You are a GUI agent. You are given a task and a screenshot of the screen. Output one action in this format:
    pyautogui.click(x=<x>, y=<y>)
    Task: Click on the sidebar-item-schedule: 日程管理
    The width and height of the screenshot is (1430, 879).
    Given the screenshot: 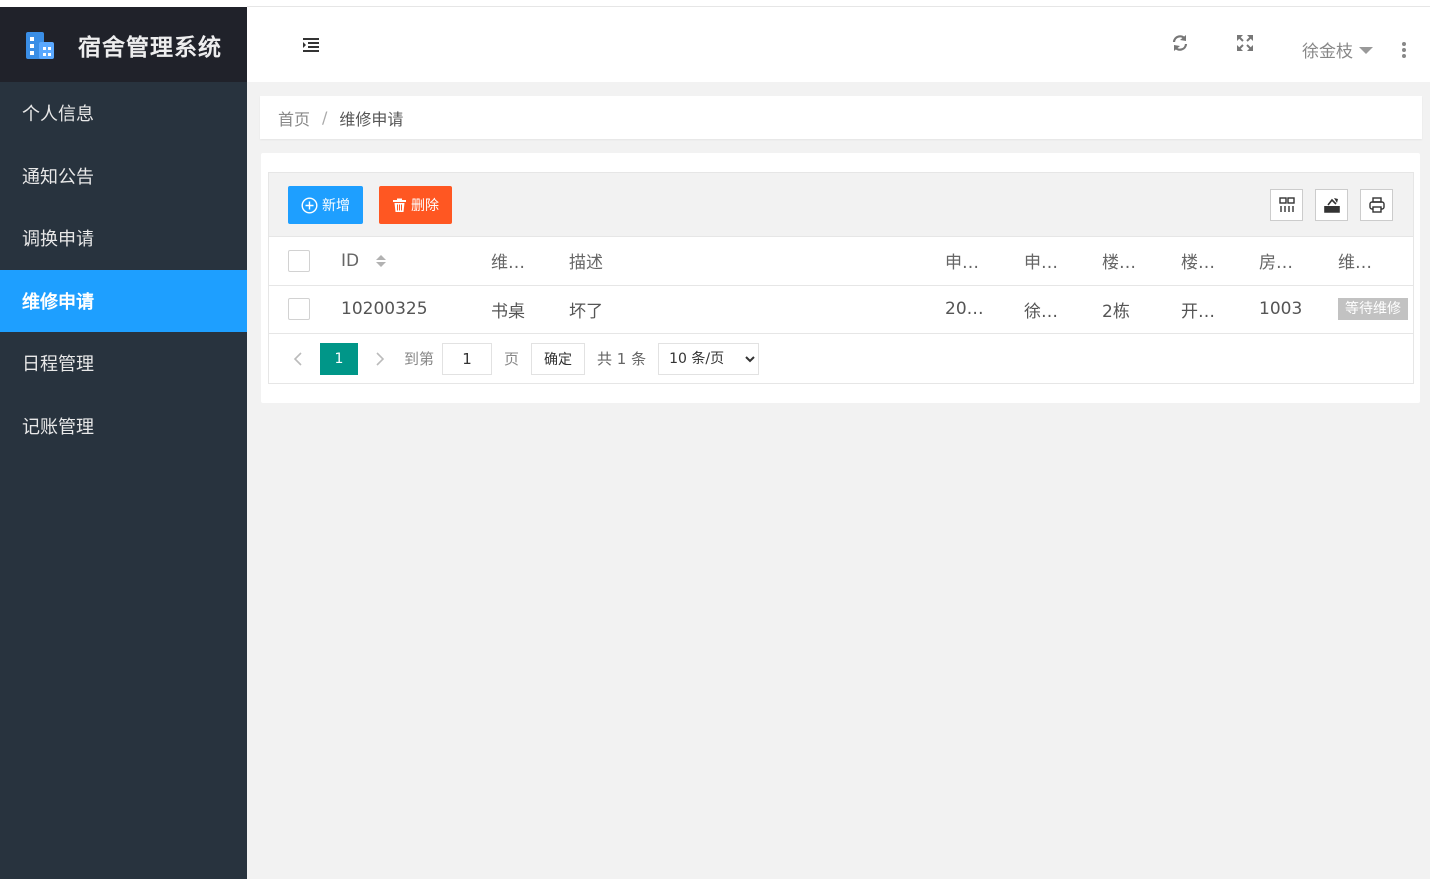 What is the action you would take?
    pyautogui.click(x=123, y=363)
    